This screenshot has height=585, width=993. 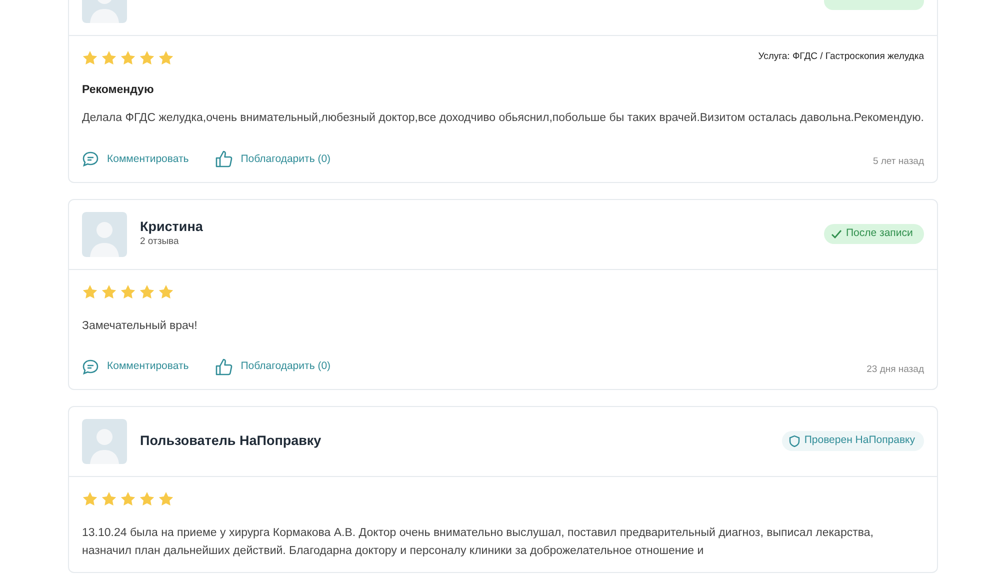 What do you see at coordinates (478, 542) in the screenshot?
I see `review-text: 13.10.24 была на приеме у хирурга Кормакова А.В. Доктор очень внимательно выслушал, поставил предварительный диагноз, выписал лекарства, назначил план дальнейших действий. Благодарна доктору и персоналу клиники за доброжелательное отношение и` at bounding box center [478, 542].